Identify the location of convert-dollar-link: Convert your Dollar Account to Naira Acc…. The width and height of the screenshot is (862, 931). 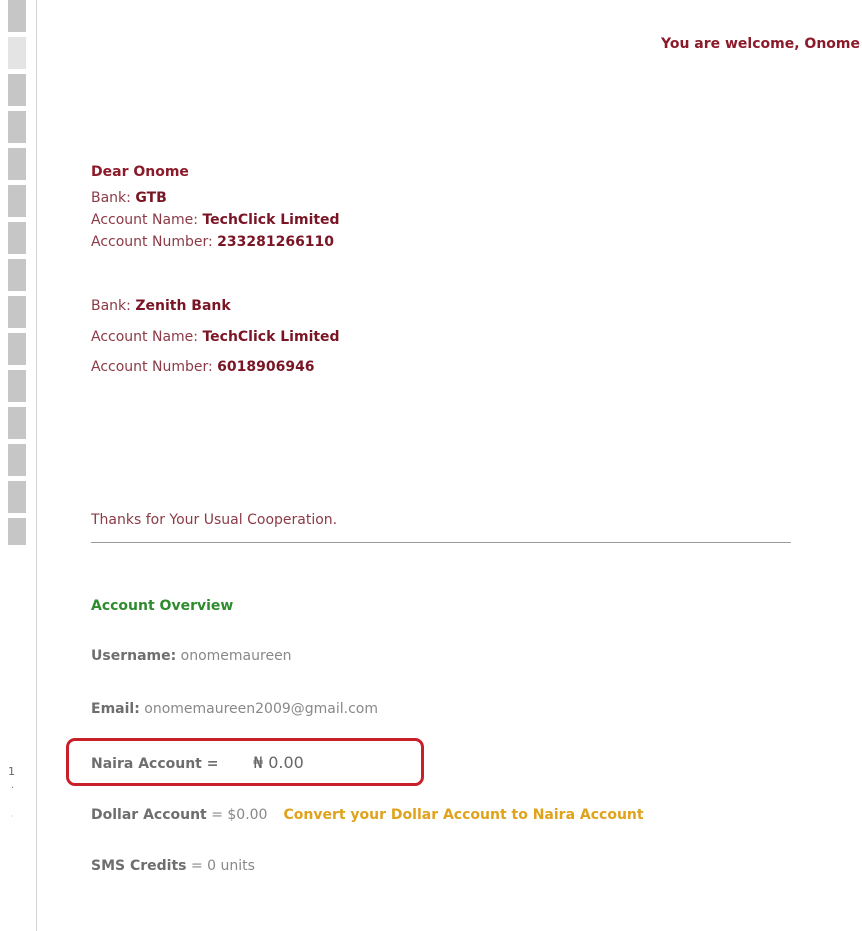
(463, 815).